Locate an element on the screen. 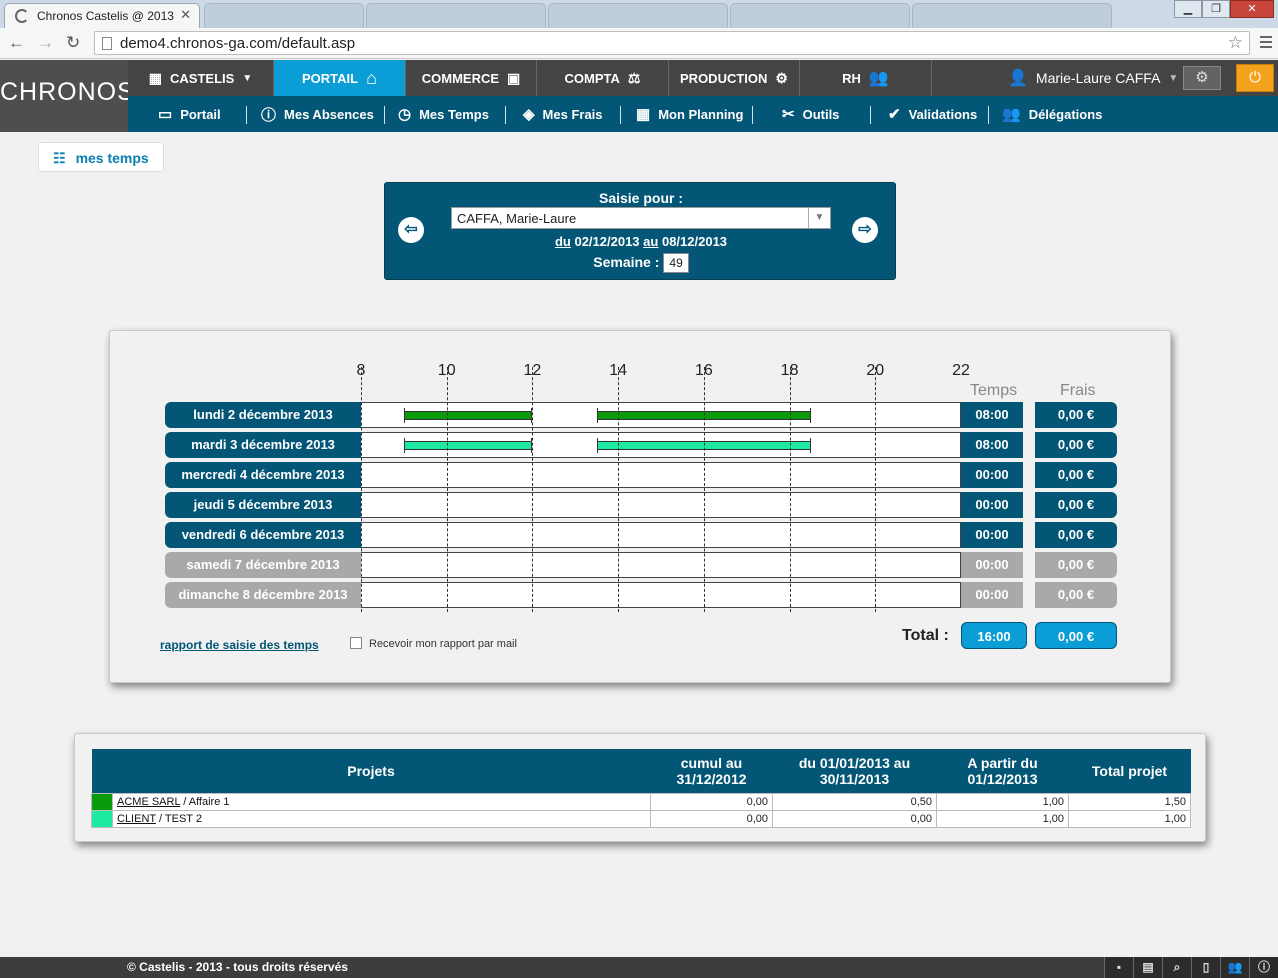 The height and width of the screenshot is (978, 1278). prev-week-arrow-icon: ⇦ is located at coordinates (411, 230).